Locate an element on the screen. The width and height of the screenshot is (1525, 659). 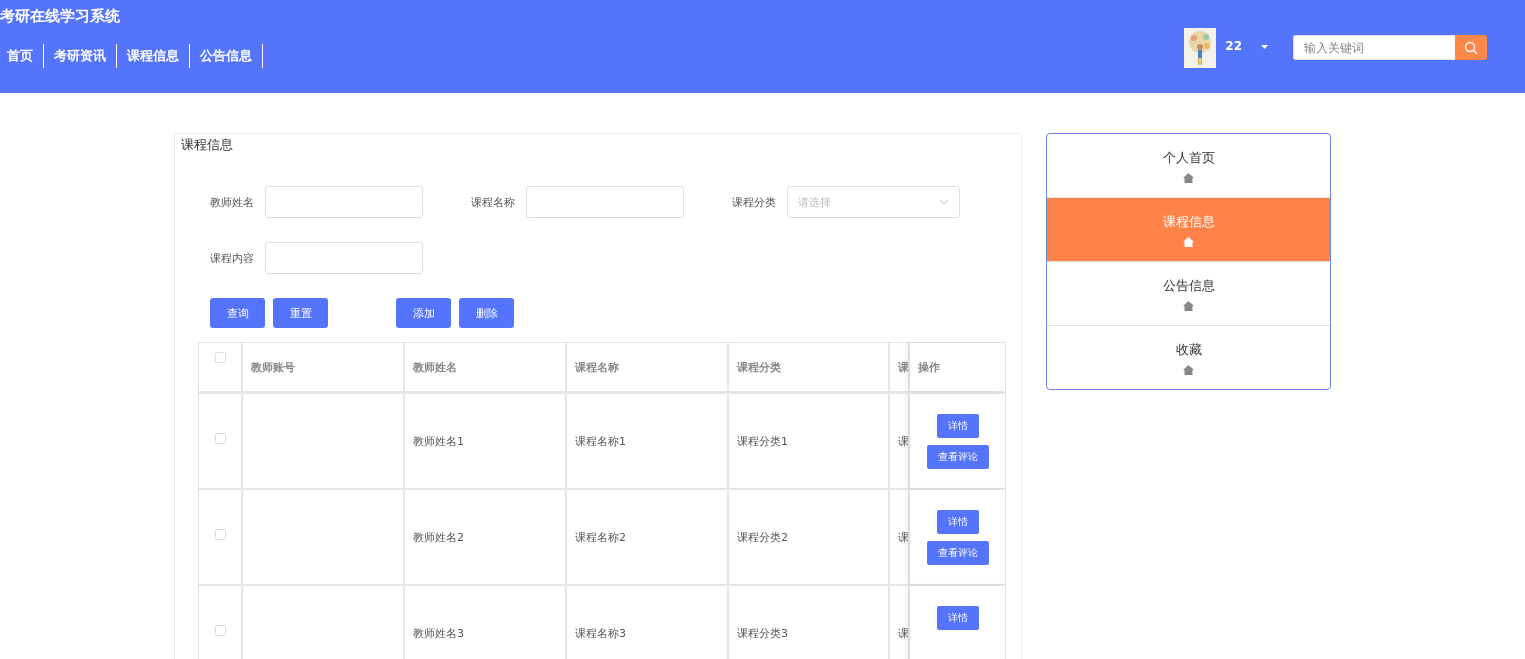
menu-item: 收藏 is located at coordinates (1188, 357).